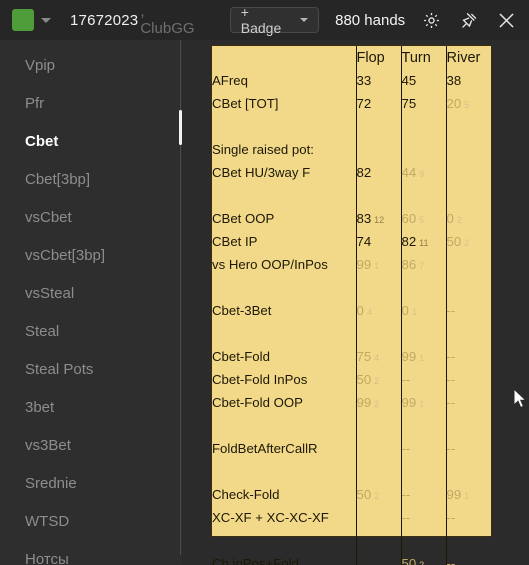  What do you see at coordinates (91, 294) in the screenshot?
I see `sidebar-item-vssteal: vsSteal` at bounding box center [91, 294].